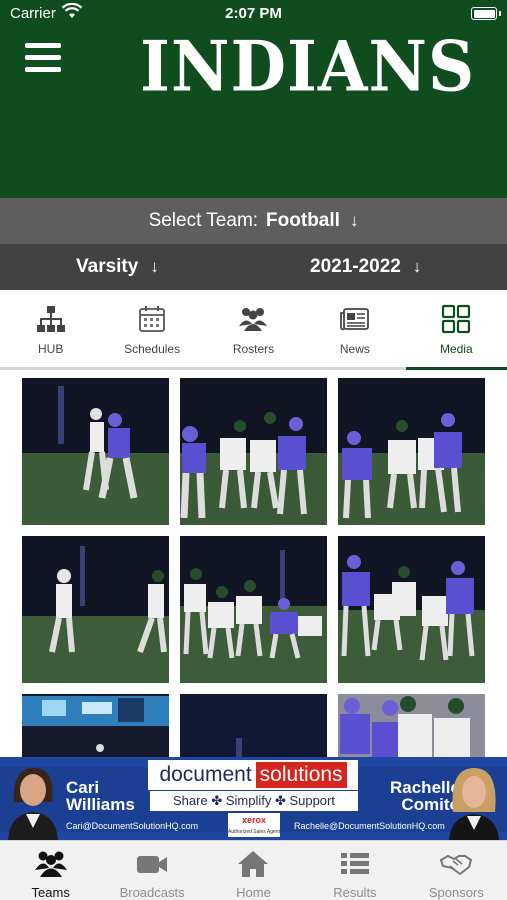 The width and height of the screenshot is (507, 900). I want to click on agent-email-right: Rachelle@DocumentSolutionHQ.com, so click(369, 826).